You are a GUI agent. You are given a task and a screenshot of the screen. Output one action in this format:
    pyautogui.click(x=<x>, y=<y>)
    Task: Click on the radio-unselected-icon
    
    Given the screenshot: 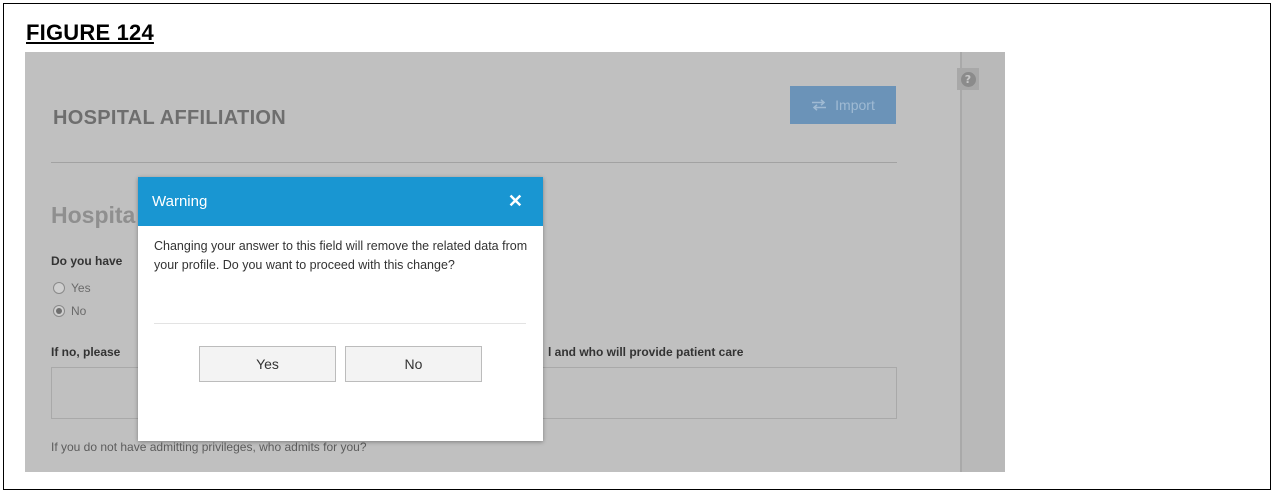 What is the action you would take?
    pyautogui.click(x=59, y=288)
    